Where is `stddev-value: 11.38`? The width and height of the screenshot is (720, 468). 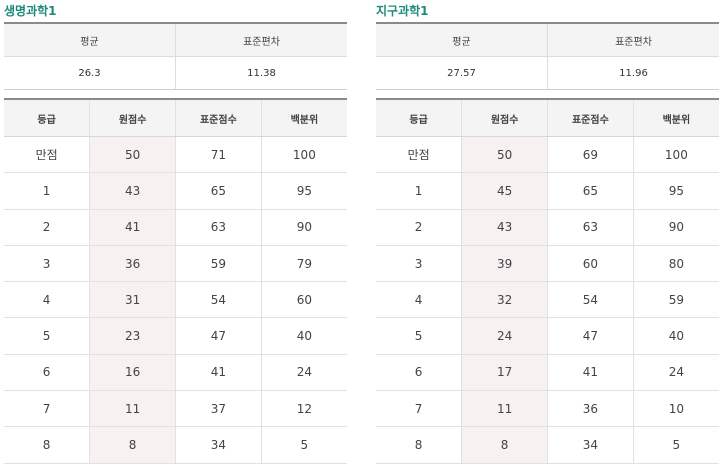 stddev-value: 11.38 is located at coordinates (261, 73).